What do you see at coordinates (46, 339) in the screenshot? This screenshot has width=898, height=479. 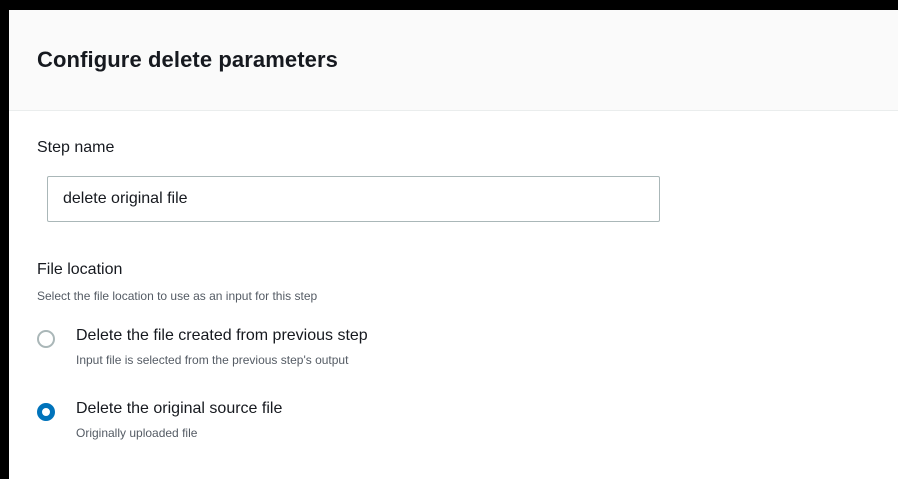 I see `radio-button-unchecked` at bounding box center [46, 339].